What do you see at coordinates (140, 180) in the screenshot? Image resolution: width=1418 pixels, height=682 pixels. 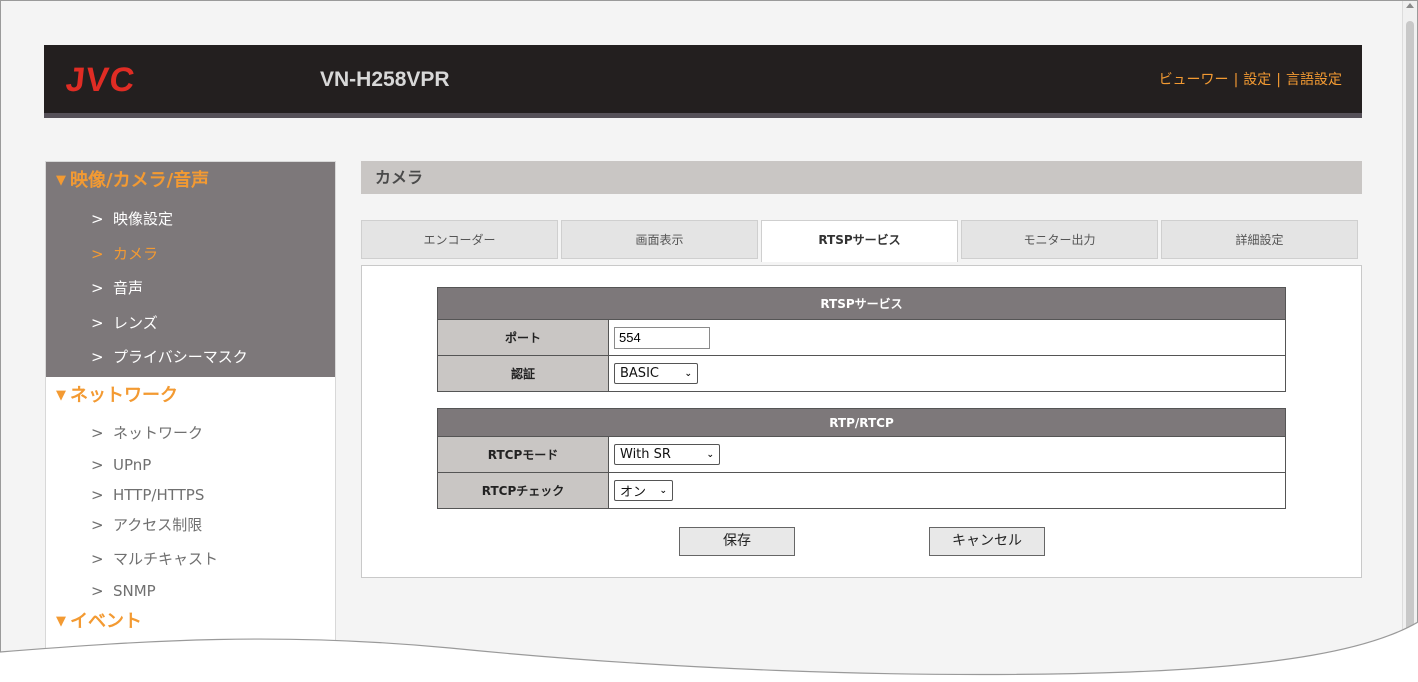 I see `section-title: 映像/カメラ/音声` at bounding box center [140, 180].